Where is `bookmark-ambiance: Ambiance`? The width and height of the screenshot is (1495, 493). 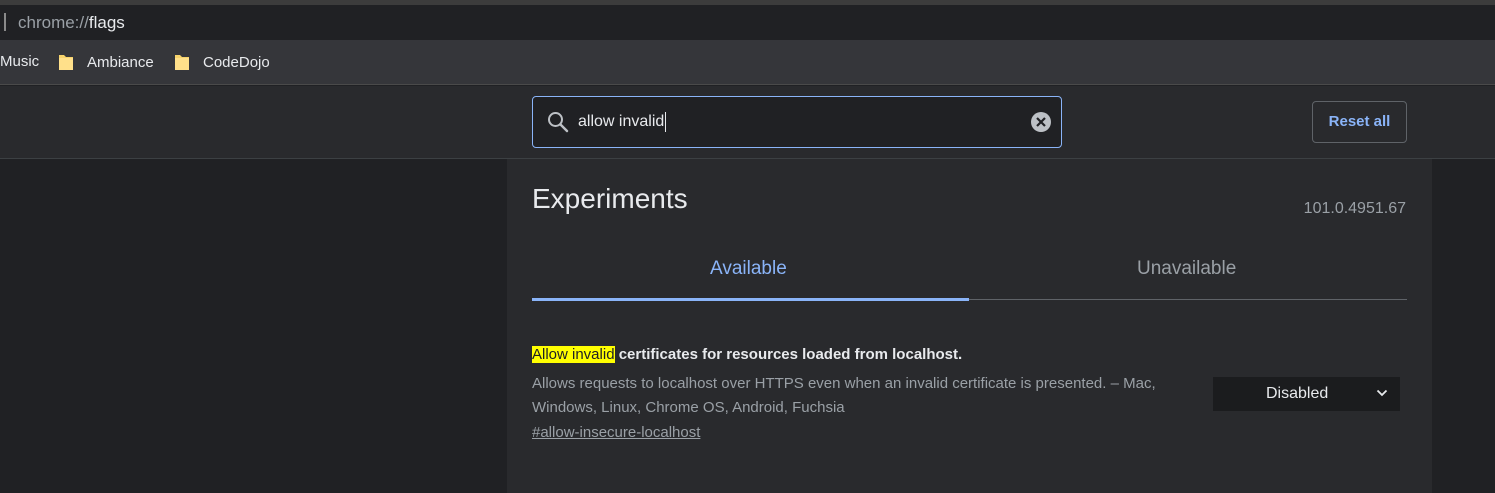 bookmark-ambiance: Ambiance is located at coordinates (106, 62).